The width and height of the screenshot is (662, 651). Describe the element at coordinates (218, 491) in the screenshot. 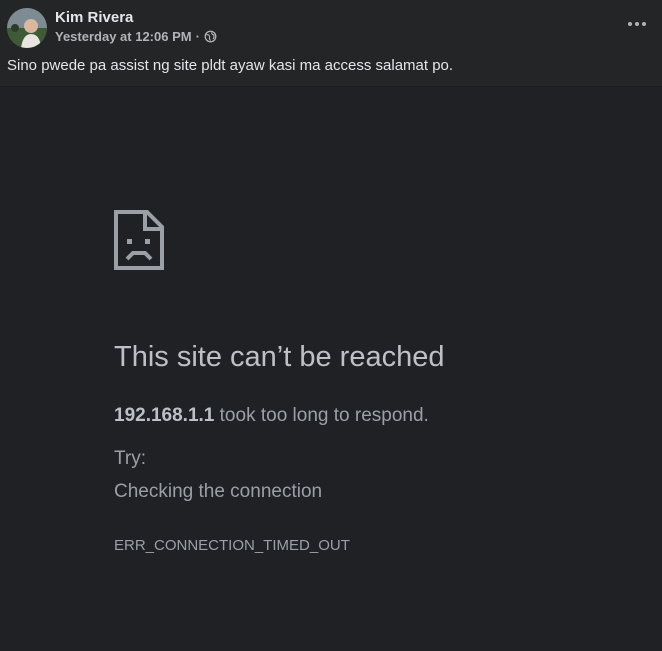

I see `try-item-connection: Checking the connection` at that location.